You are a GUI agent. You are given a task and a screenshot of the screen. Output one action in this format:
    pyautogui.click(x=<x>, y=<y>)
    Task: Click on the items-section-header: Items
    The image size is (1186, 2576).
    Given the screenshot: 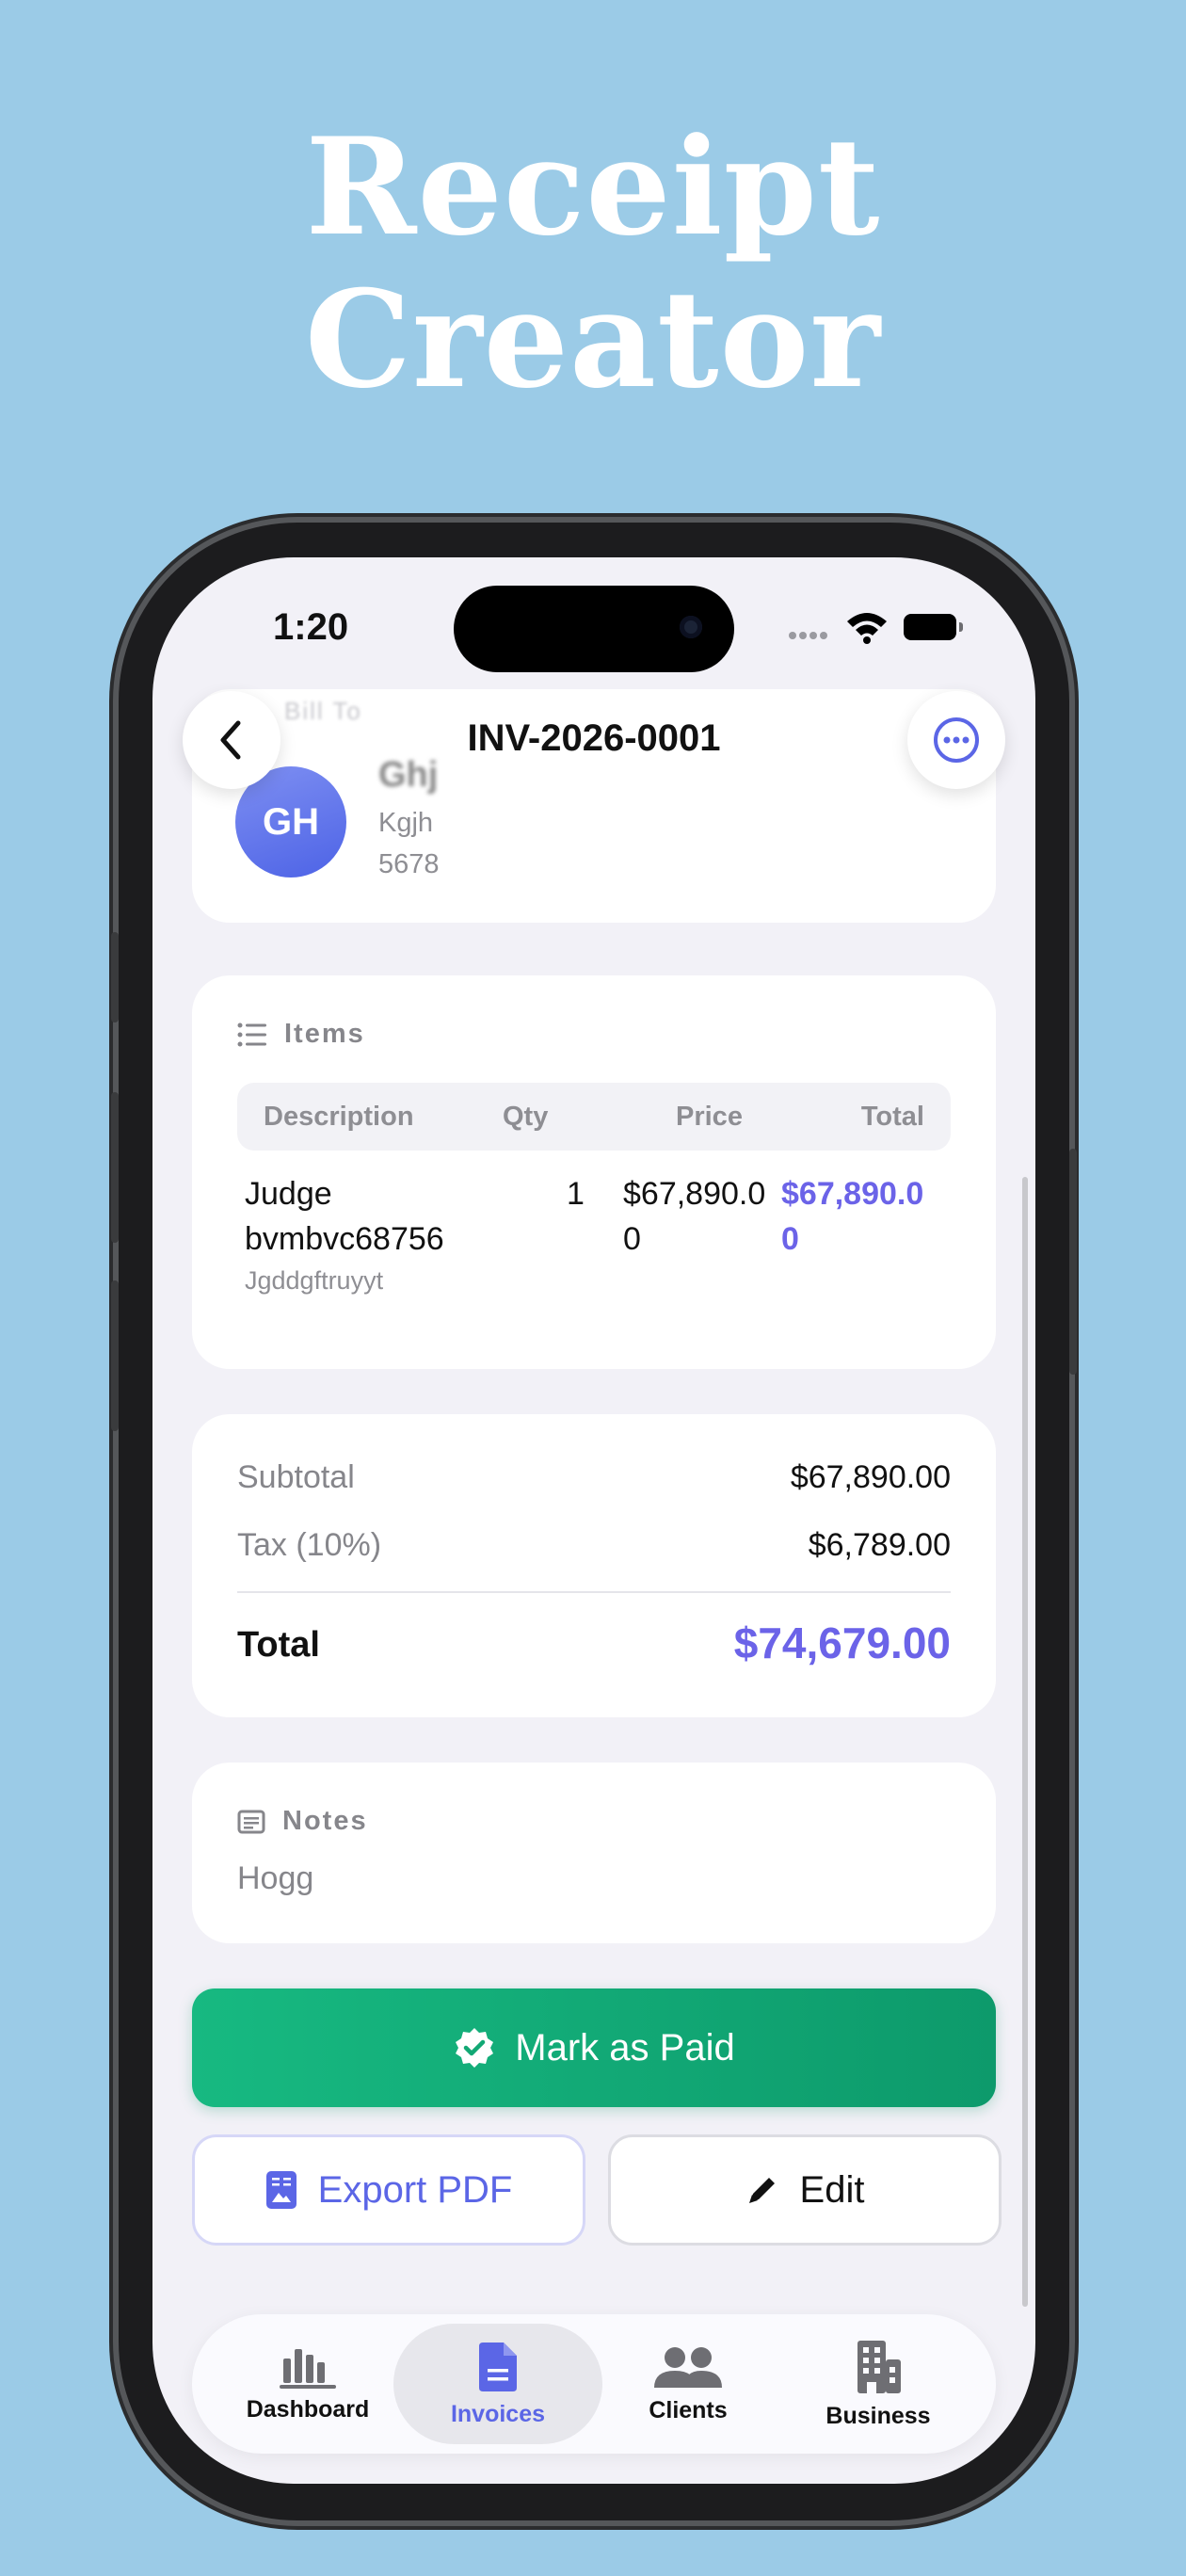 What is the action you would take?
    pyautogui.click(x=301, y=1034)
    